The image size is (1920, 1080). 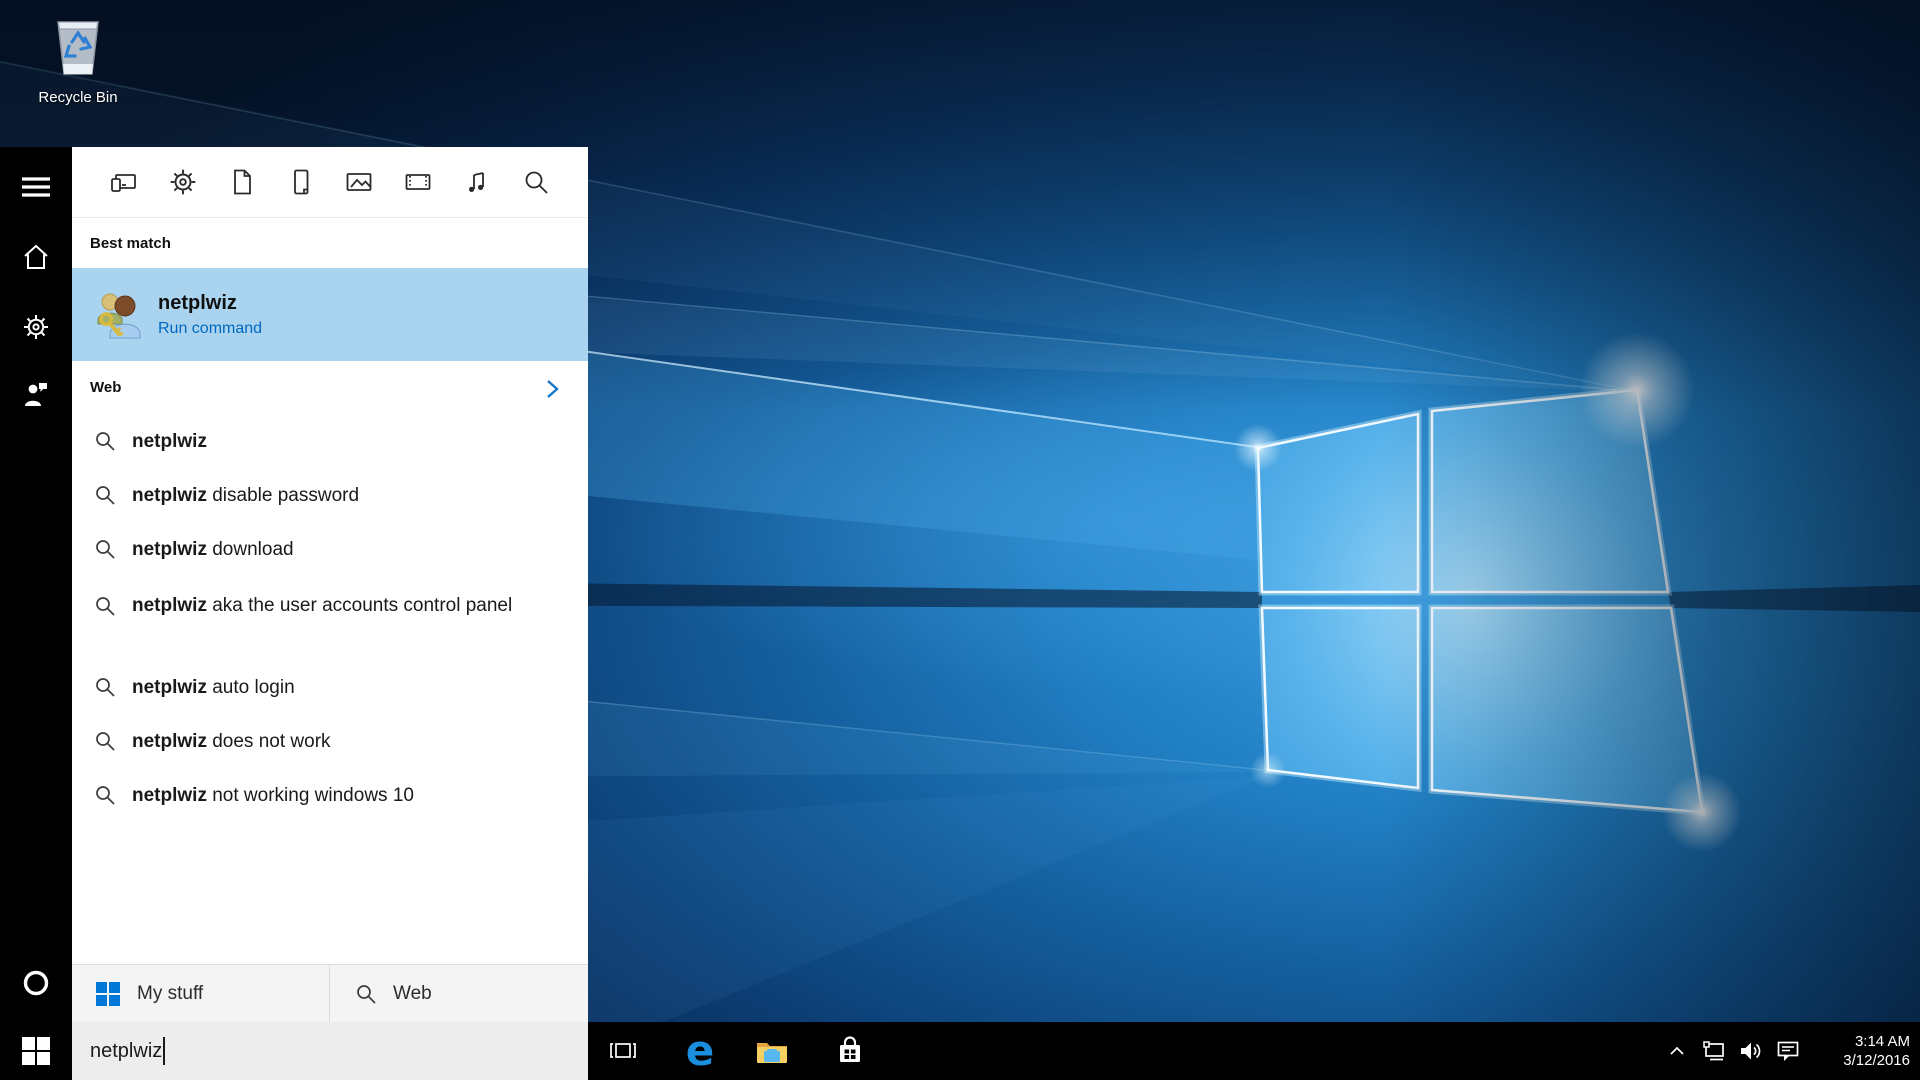 What do you see at coordinates (552, 389) in the screenshot?
I see `web-expand-chevron-icon` at bounding box center [552, 389].